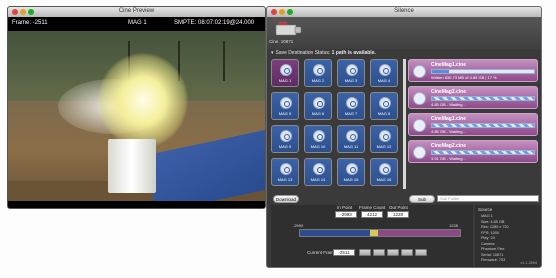 This screenshot has width=556, height=278. Describe the element at coordinates (285, 113) in the screenshot. I see `mag-label: MAG 5` at that location.